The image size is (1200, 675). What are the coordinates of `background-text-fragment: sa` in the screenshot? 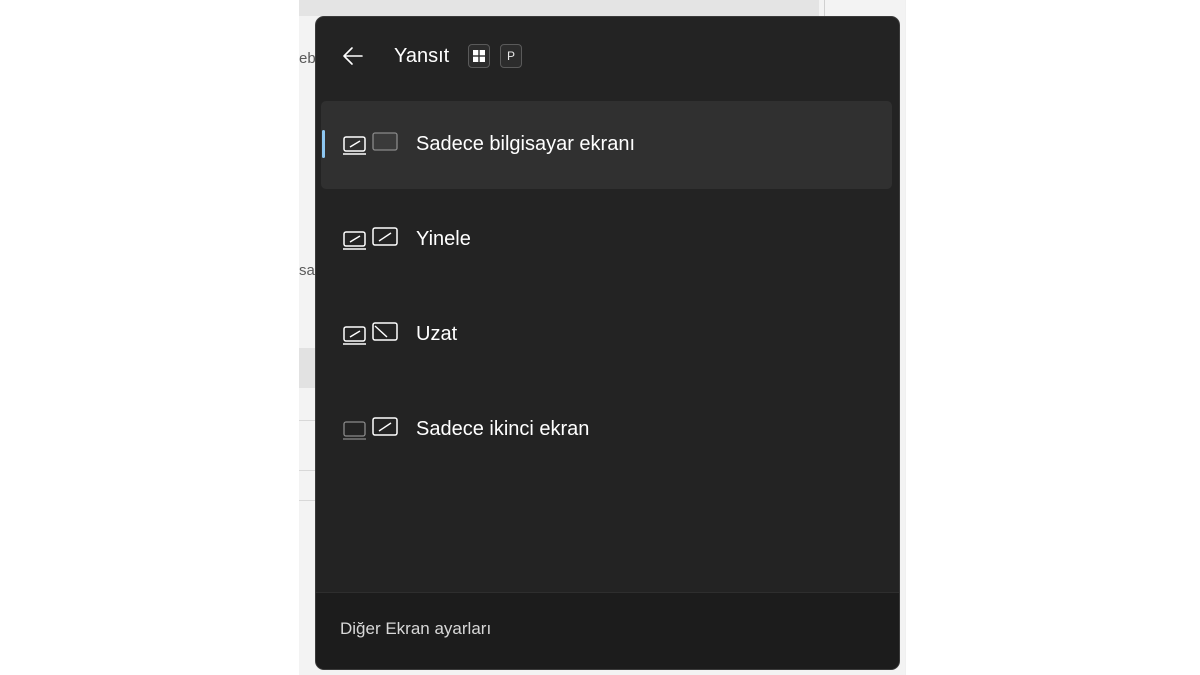 It's located at (307, 270).